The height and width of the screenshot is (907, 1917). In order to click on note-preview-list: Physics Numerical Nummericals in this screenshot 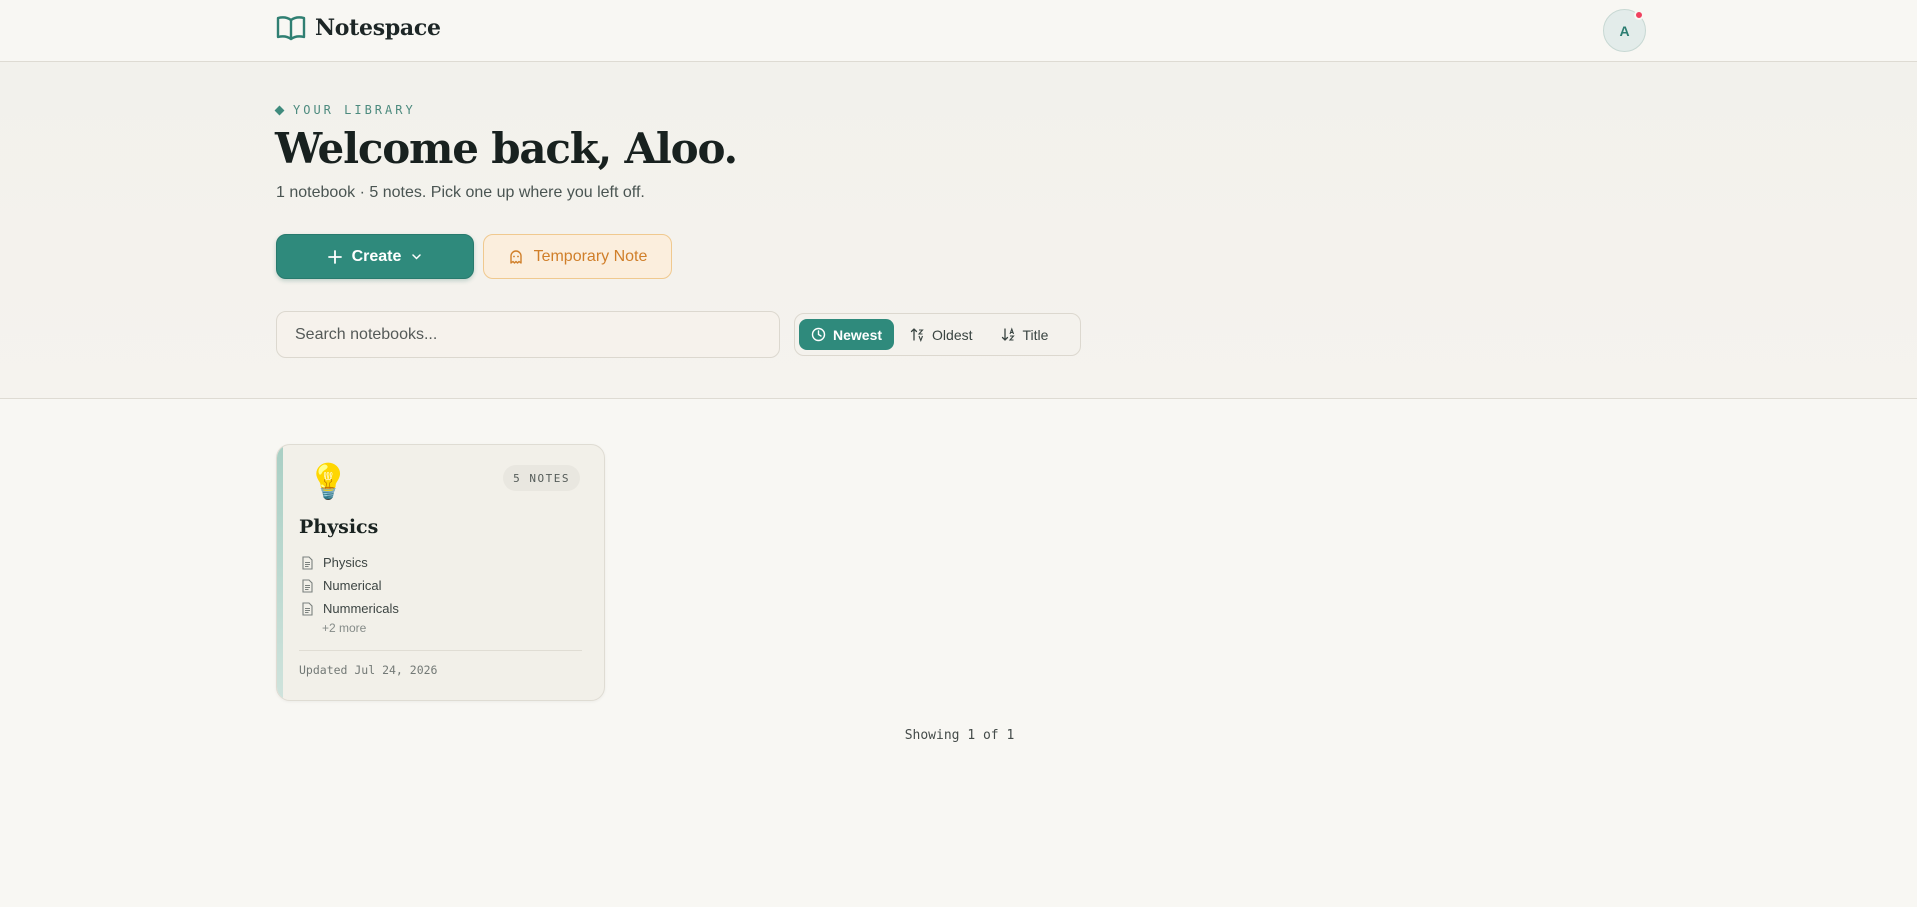, I will do `click(350, 585)`.